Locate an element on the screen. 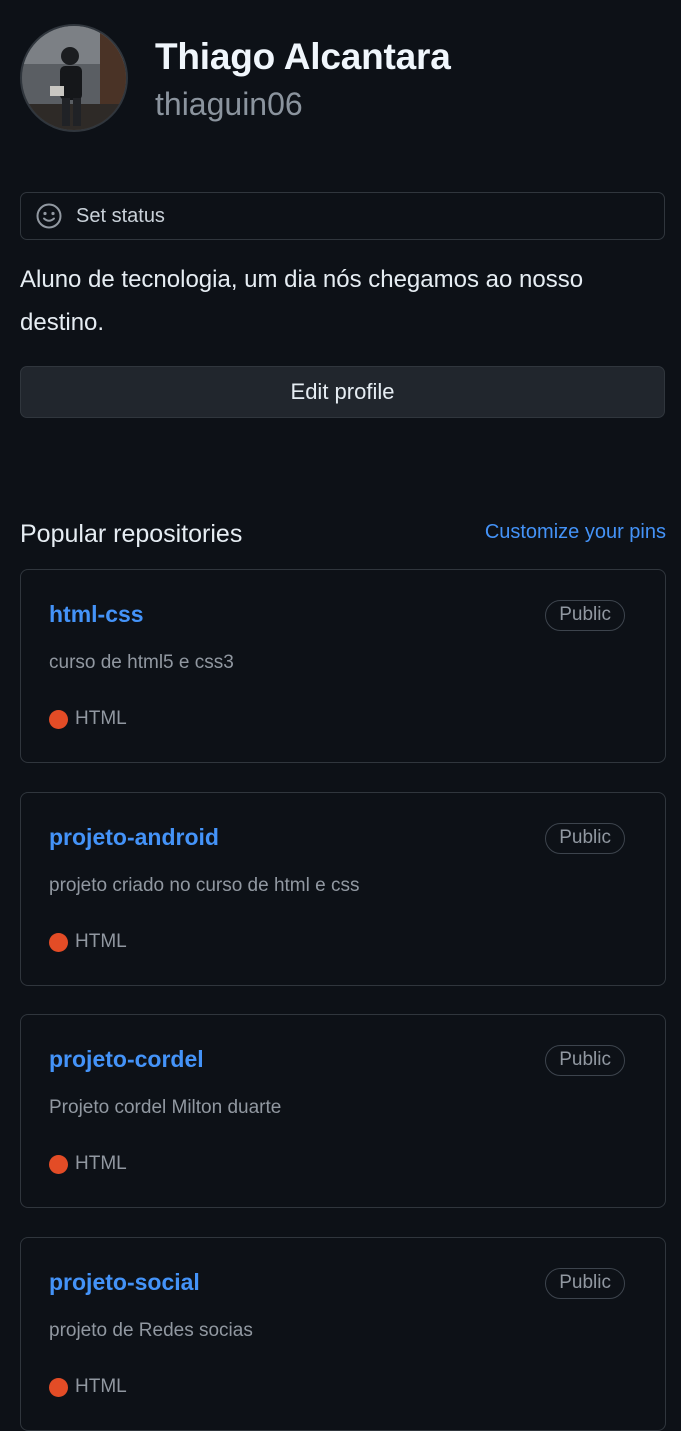 This screenshot has height=1431, width=681. repo-description: projeto de Redes socias is located at coordinates (151, 1330).